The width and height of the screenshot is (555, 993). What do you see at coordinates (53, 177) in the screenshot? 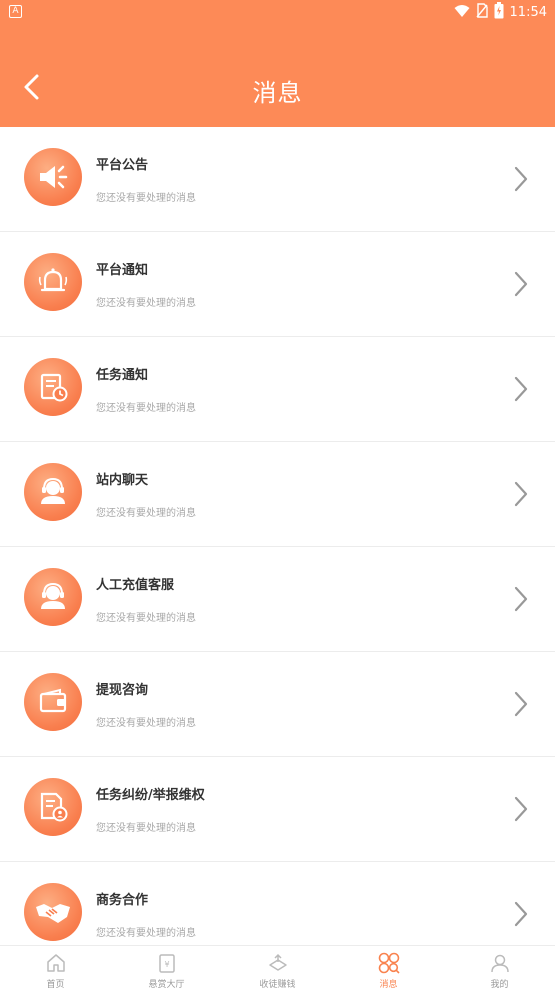
I see `megaphone-icon` at bounding box center [53, 177].